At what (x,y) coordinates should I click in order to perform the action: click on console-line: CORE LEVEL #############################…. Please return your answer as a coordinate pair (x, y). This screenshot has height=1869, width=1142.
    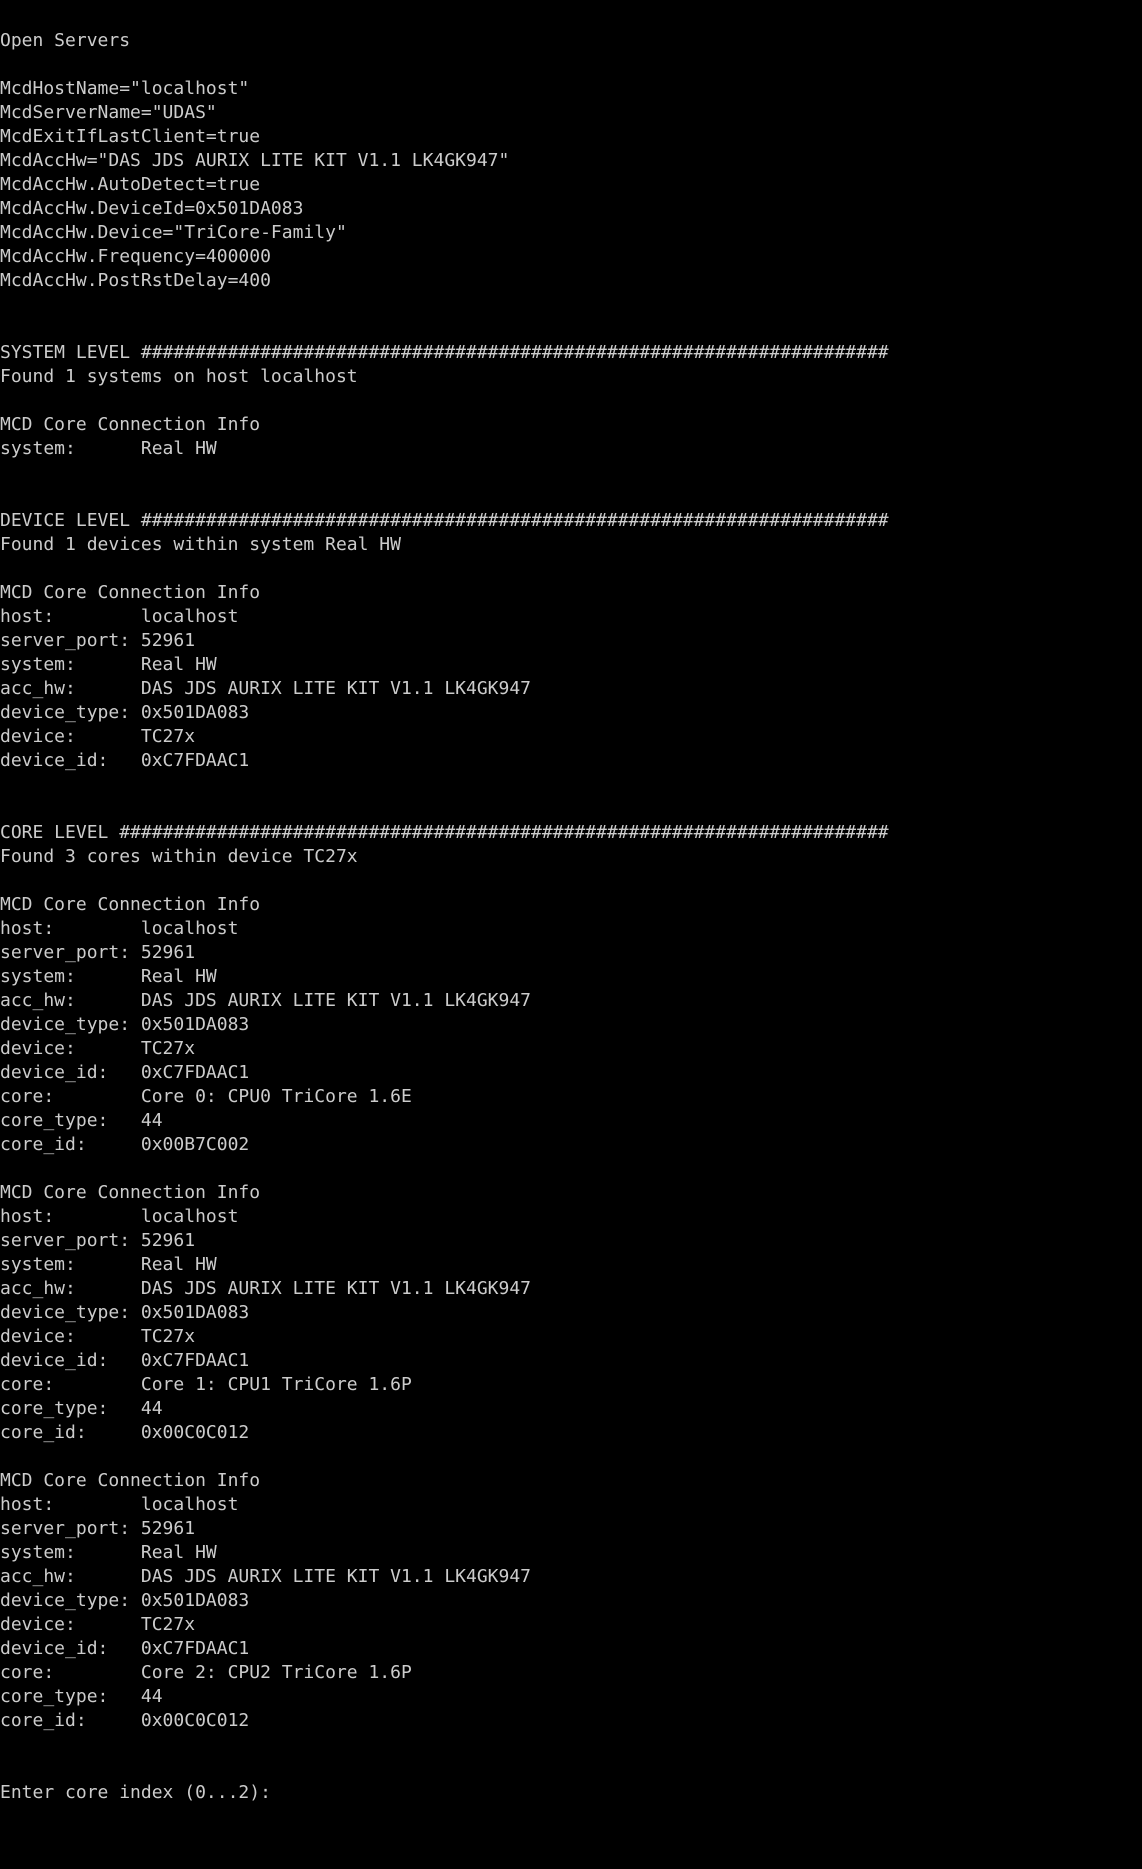
    Looking at the image, I should click on (444, 832).